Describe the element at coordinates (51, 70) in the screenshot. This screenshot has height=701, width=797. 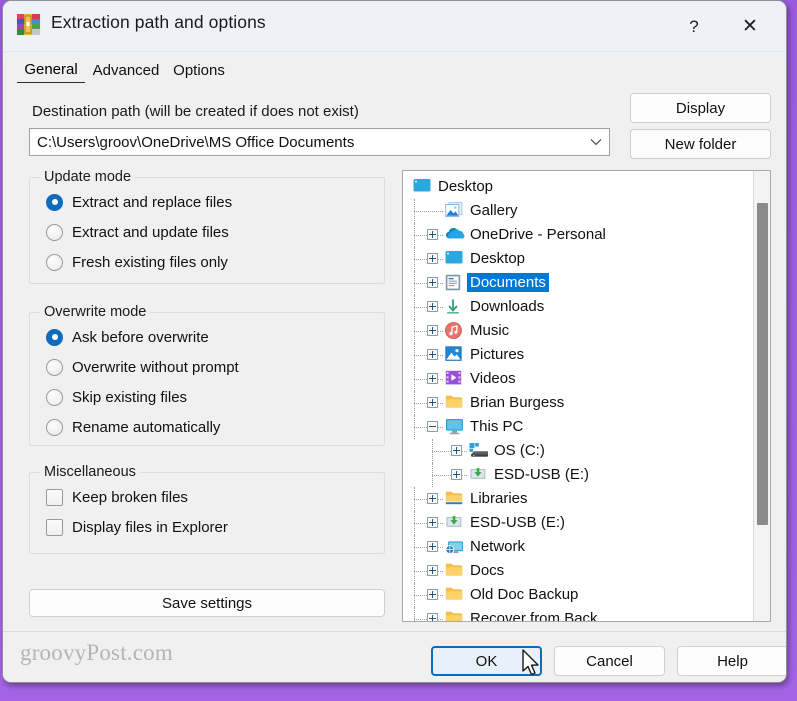
I see `tab-general: General` at that location.